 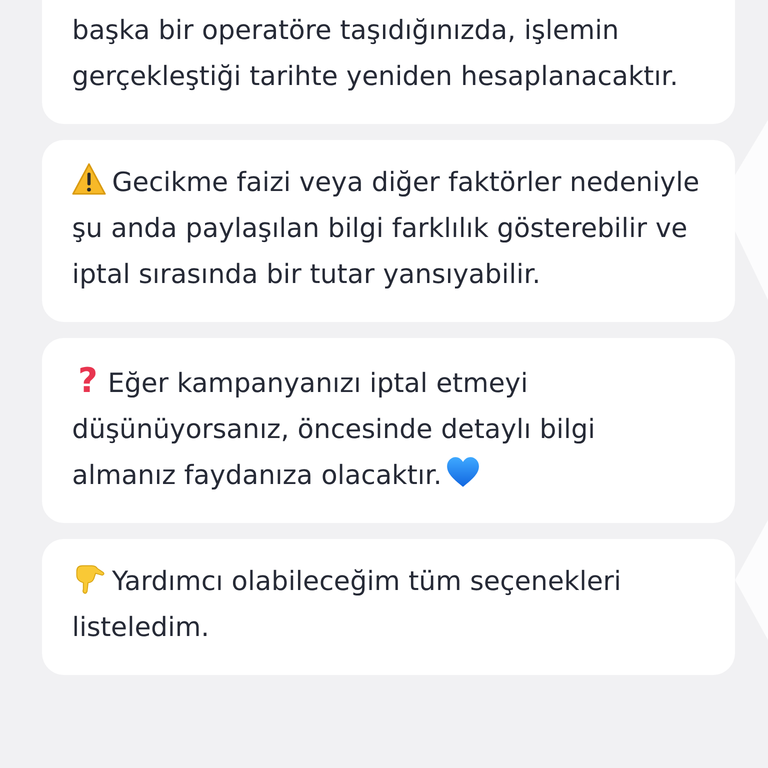 What do you see at coordinates (334, 426) in the screenshot?
I see `message-text: ? Eğer kampanyanızı iptal etmeyi düşünüyorsanız, öncesinde detaylı bilgi almanız faydanıza olacaktır.` at bounding box center [334, 426].